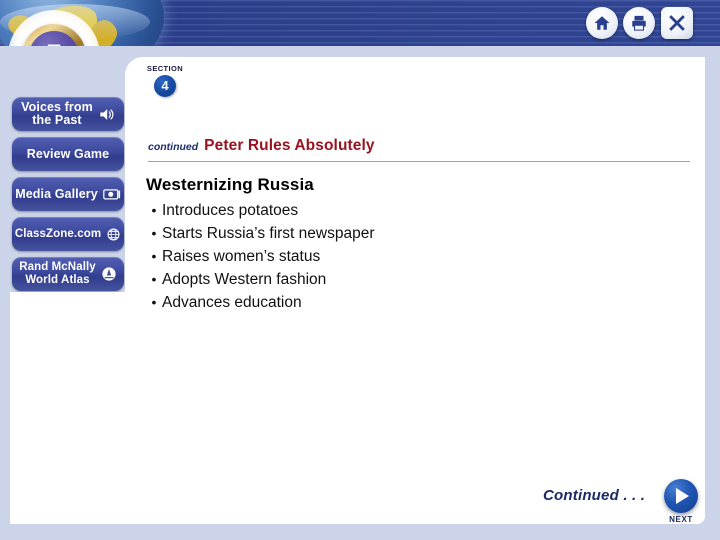  Describe the element at coordinates (244, 279) in the screenshot. I see `list-item-text: Adopts Western fashion` at that location.